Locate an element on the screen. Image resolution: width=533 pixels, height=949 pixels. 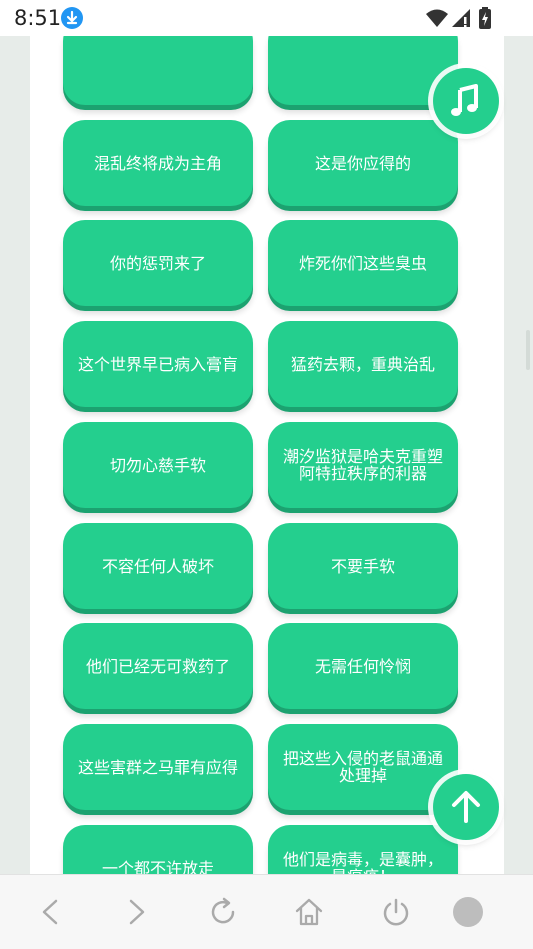
phrase-card: 不要手软 is located at coordinates (363, 566).